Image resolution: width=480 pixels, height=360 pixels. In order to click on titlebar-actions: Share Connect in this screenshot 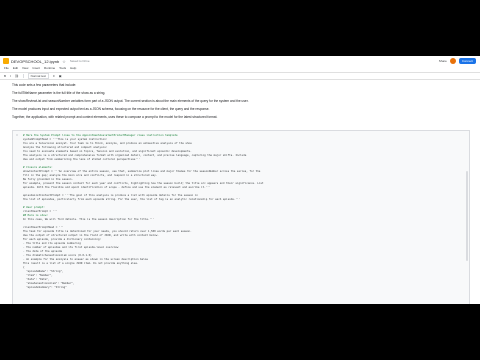, I will do `click(457, 61)`.